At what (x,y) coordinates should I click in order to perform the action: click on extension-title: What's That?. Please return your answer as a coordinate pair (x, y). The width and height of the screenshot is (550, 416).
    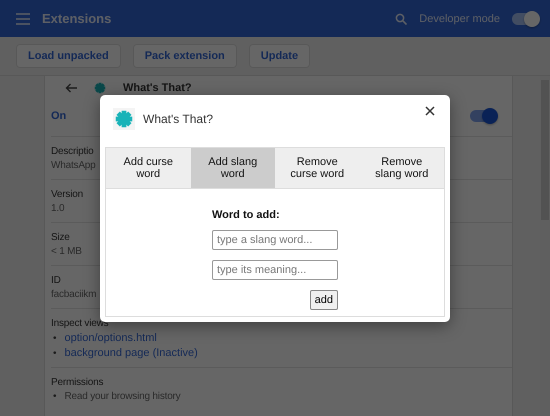
    Looking at the image, I should click on (157, 88).